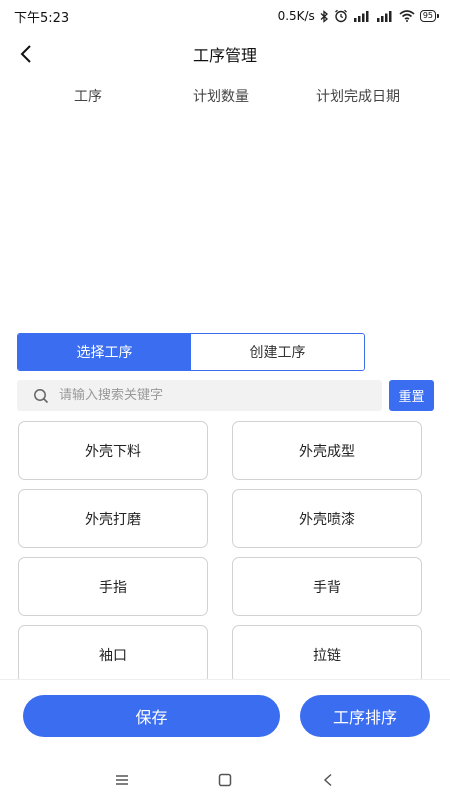  What do you see at coordinates (88, 97) in the screenshot?
I see `column-header-process: 工序` at bounding box center [88, 97].